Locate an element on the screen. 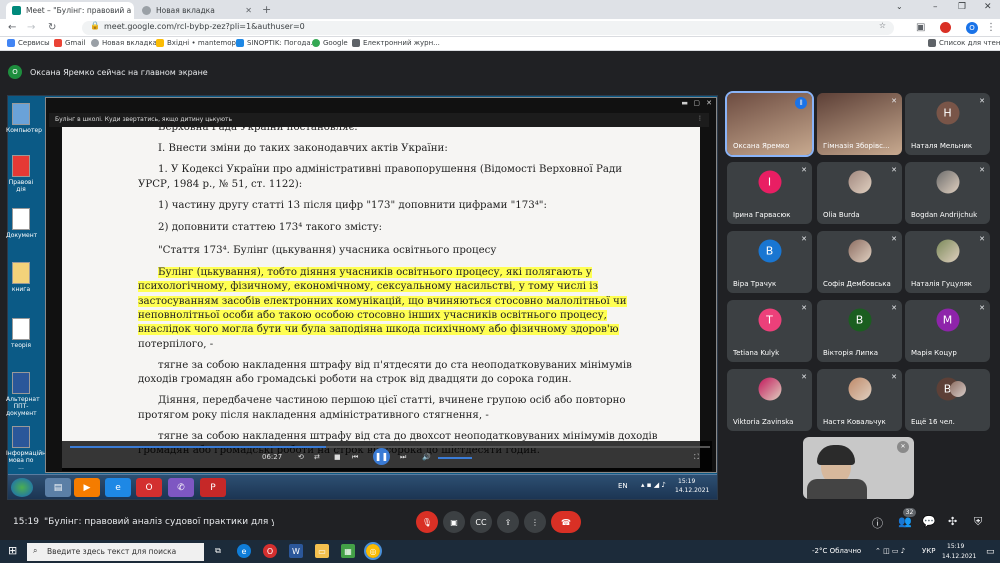 Image resolution: width=1000 pixels, height=563 pixels. participant-tile: ✕ Софія Дембовська is located at coordinates (859, 262).